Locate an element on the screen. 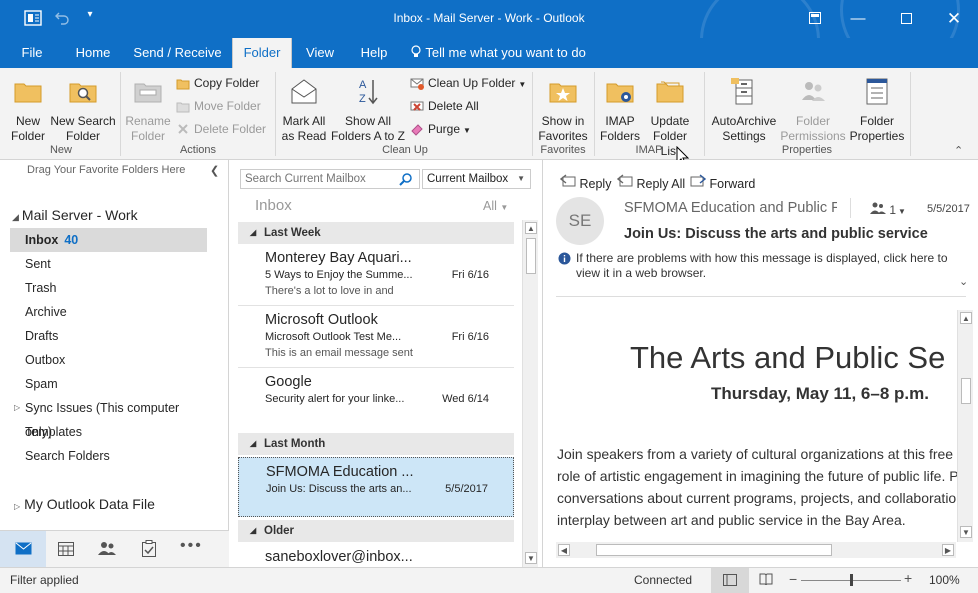 This screenshot has width=978, height=593. folder-label: Templates is located at coordinates (53, 432).